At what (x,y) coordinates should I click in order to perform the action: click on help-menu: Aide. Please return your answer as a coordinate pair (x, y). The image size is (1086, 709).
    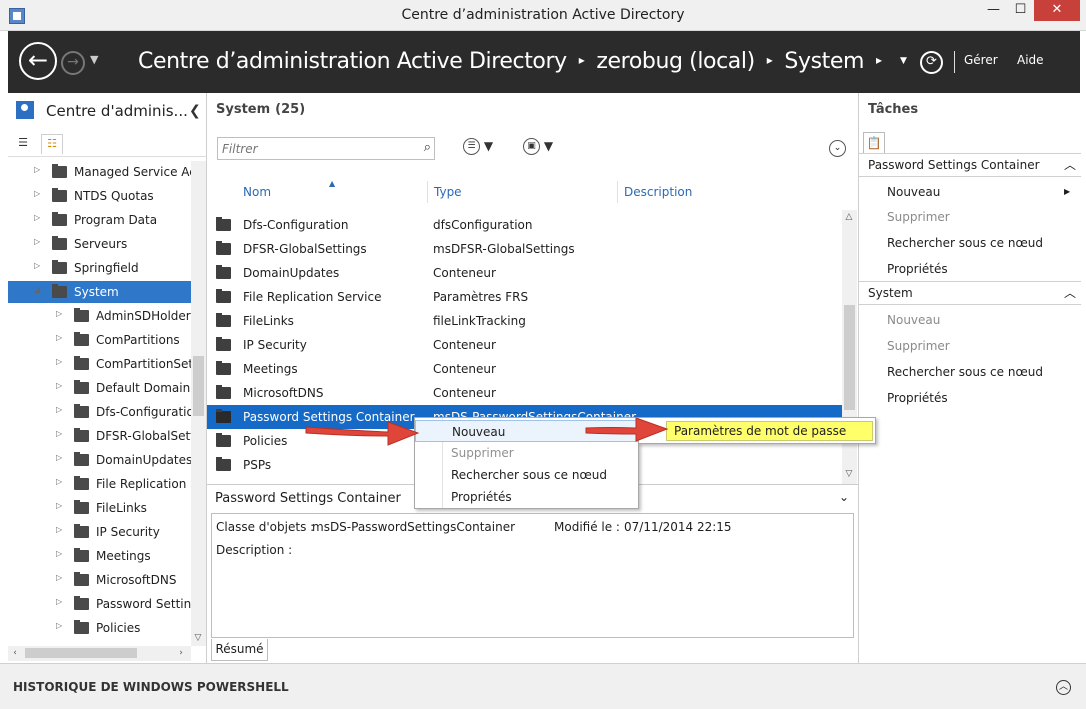
    Looking at the image, I should click on (1030, 60).